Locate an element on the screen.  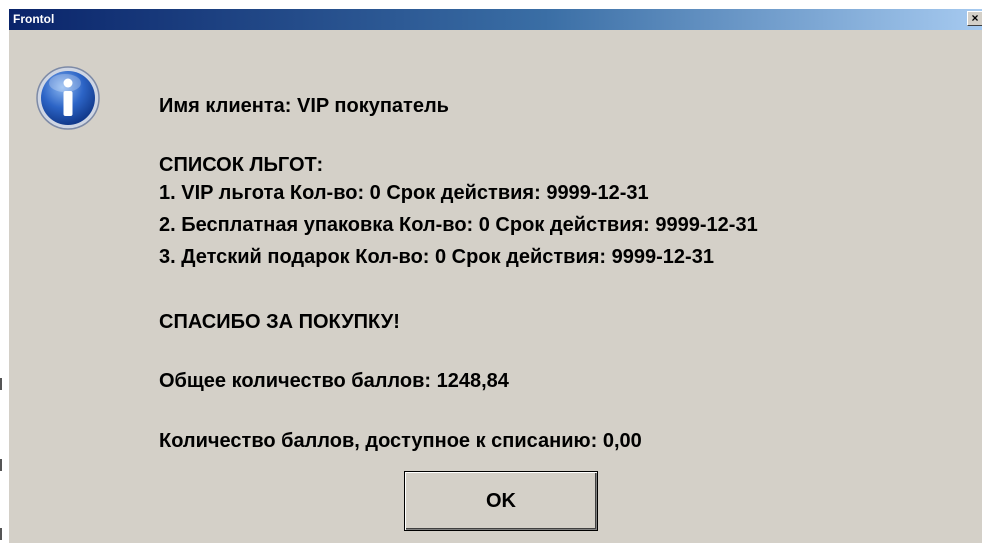
title-bar: Frontol × is located at coordinates (495, 19).